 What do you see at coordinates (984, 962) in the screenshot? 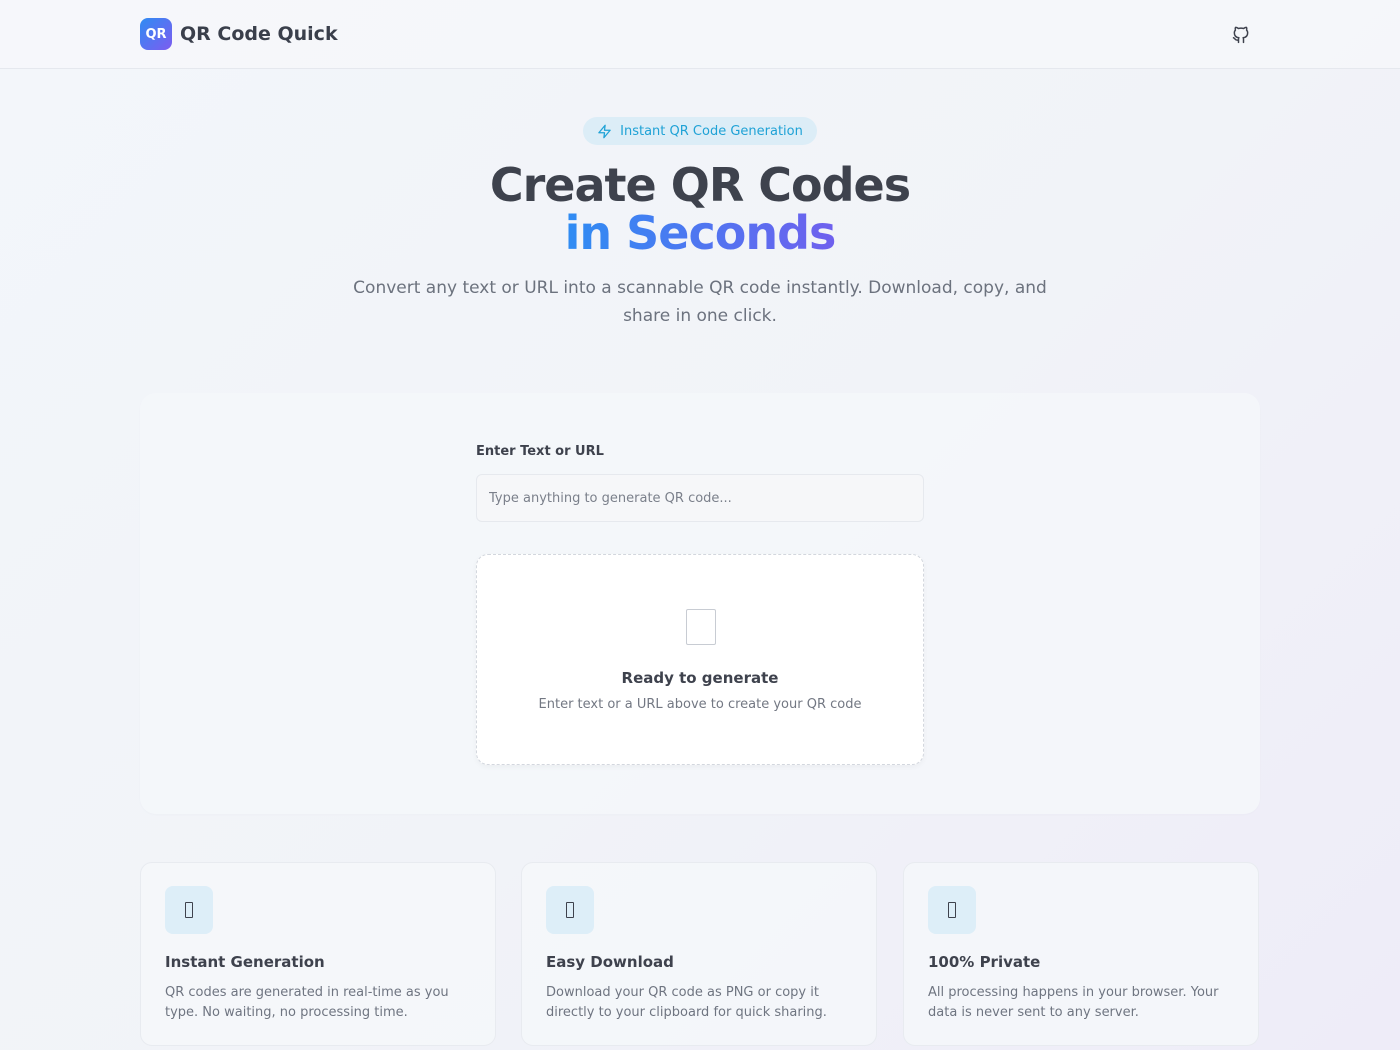
I see `feature-title: 100% Private` at bounding box center [984, 962].